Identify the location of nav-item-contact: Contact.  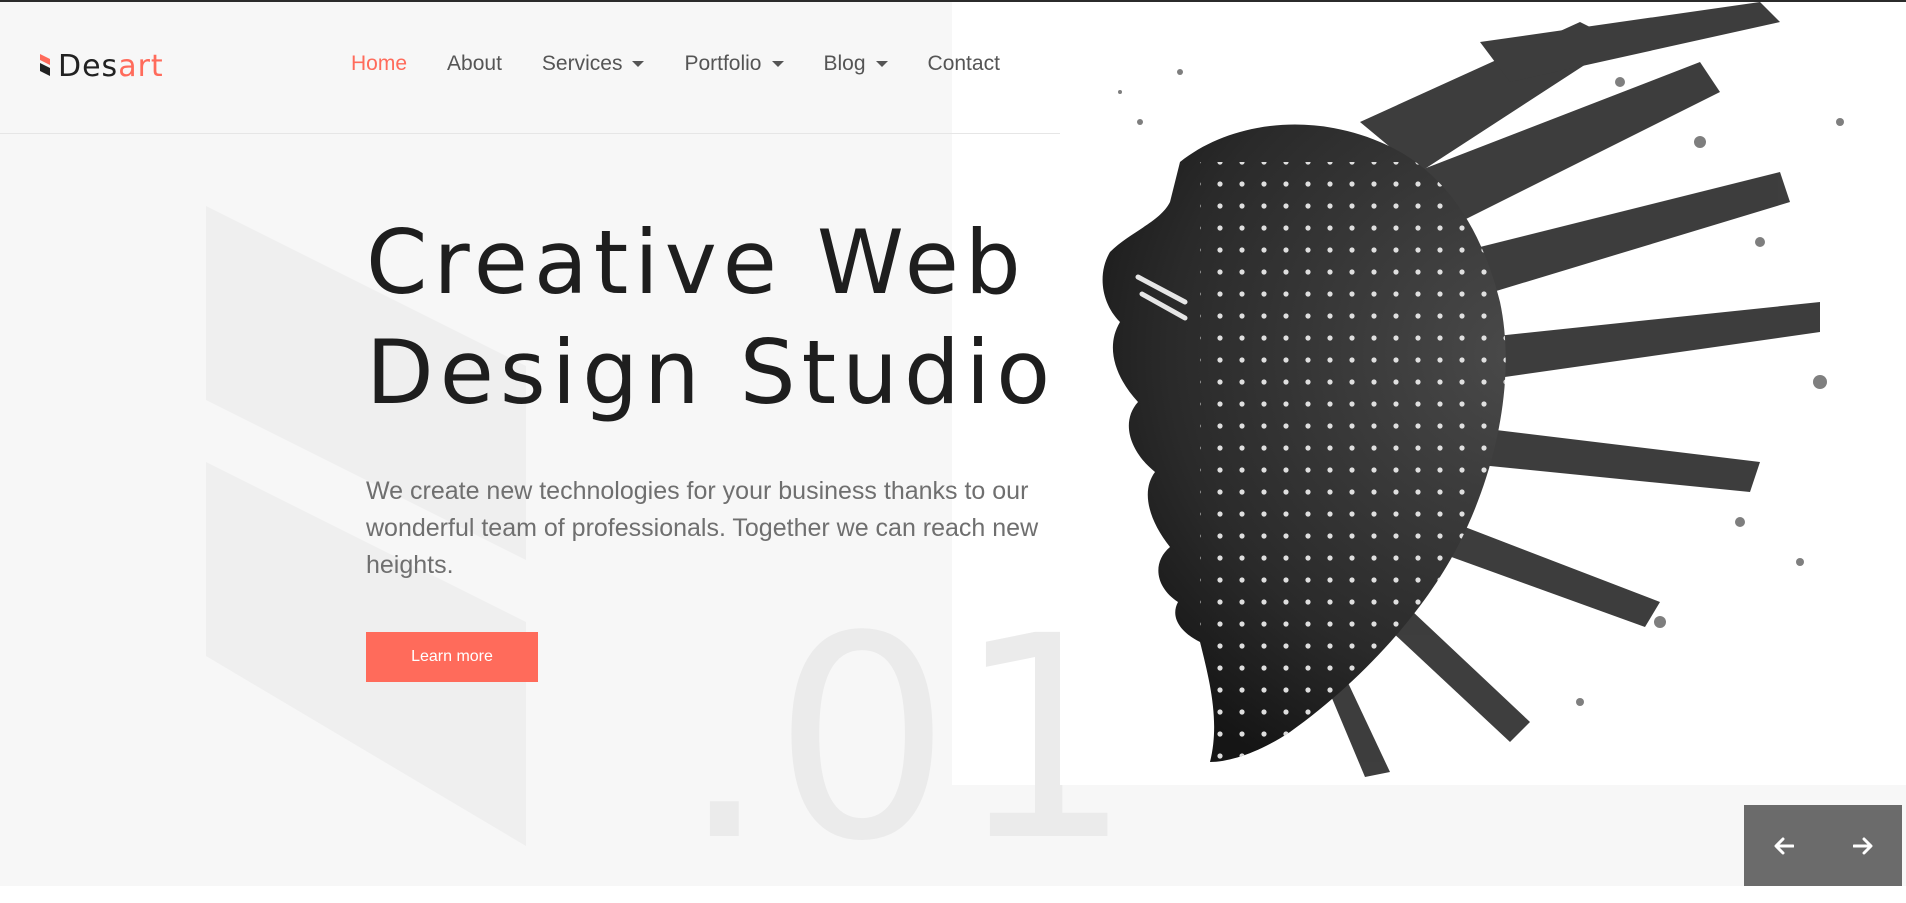
(964, 64).